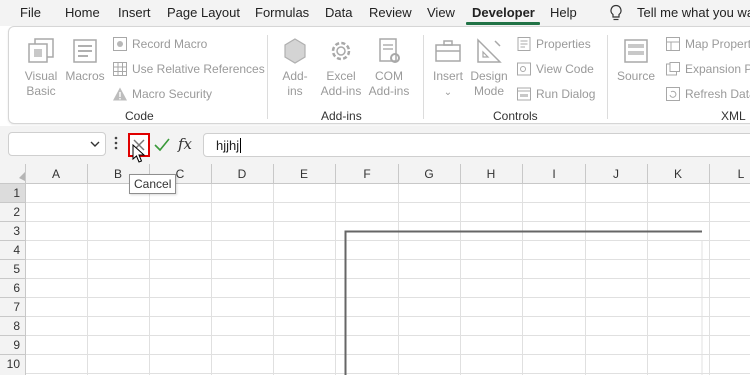 Image resolution: width=750 pixels, height=375 pixels. I want to click on chevron-down-icon: ⌄, so click(448, 92).